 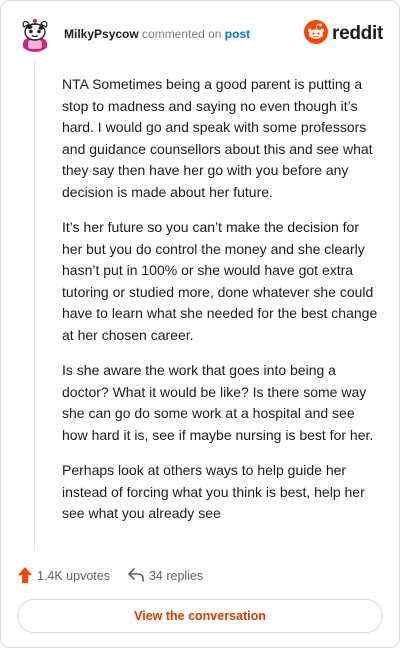 What do you see at coordinates (182, 34) in the screenshot?
I see `action-text: commented on` at bounding box center [182, 34].